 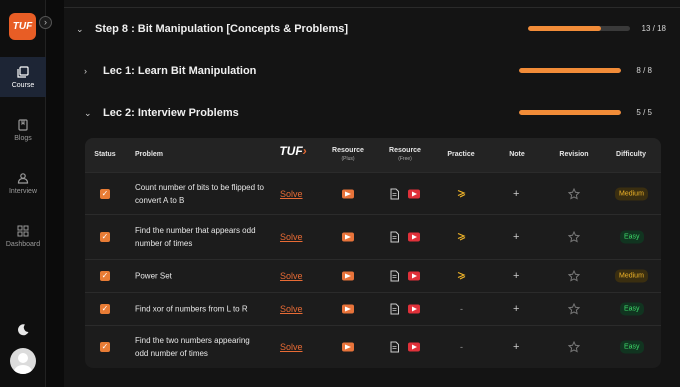 What do you see at coordinates (373, 275) in the screenshot?
I see `table-row: ✓ Power Set Solve + Medium` at bounding box center [373, 275].